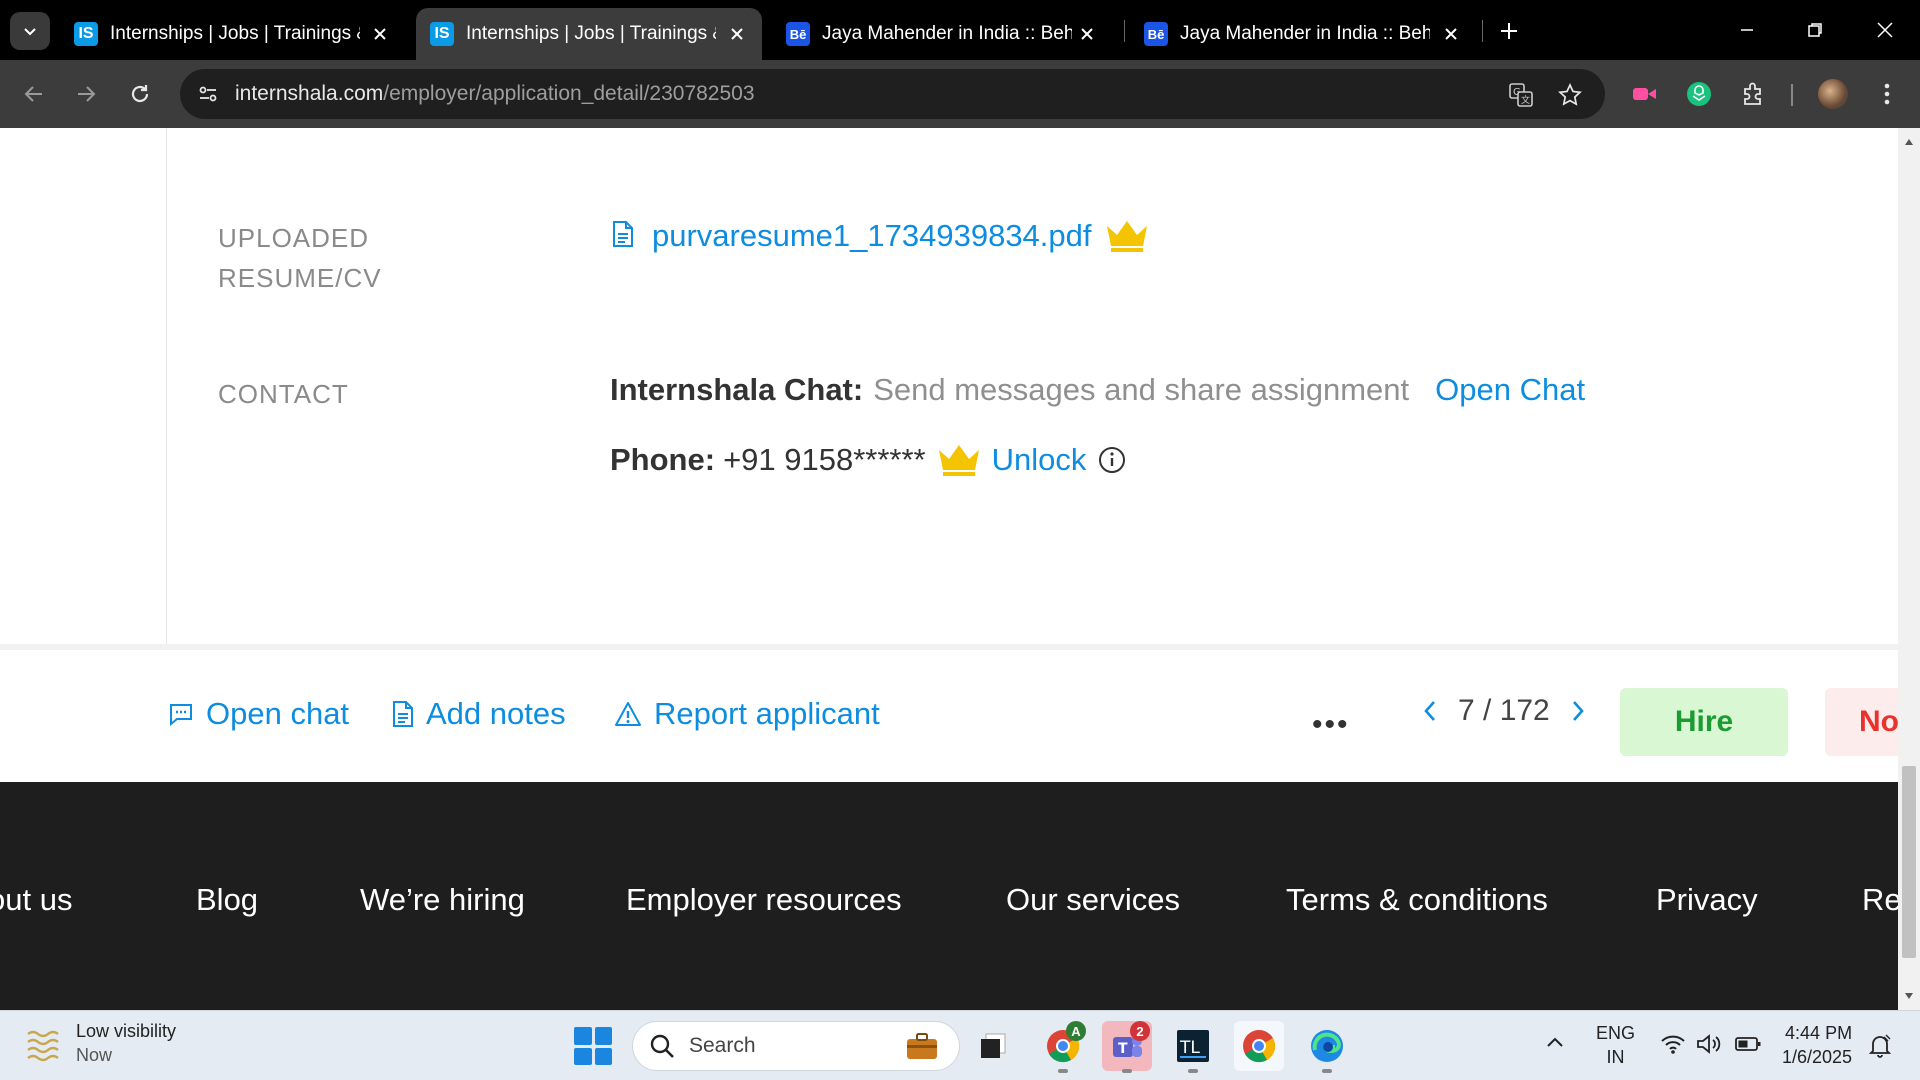 This screenshot has width=1920, height=1080. What do you see at coordinates (1748, 1044) in the screenshot?
I see `battery-icon` at bounding box center [1748, 1044].